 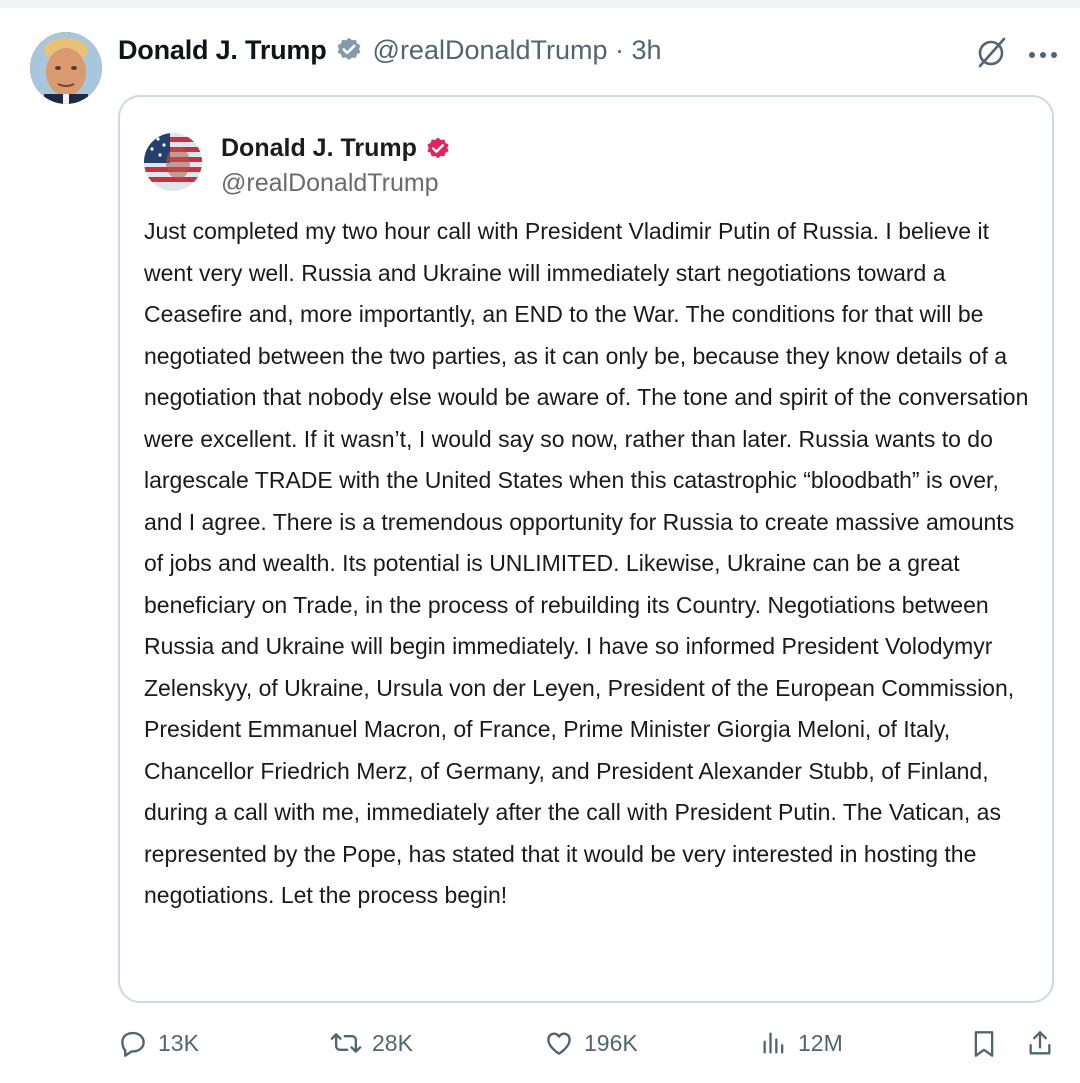 I want to click on views-count: 12M, so click(x=820, y=1042).